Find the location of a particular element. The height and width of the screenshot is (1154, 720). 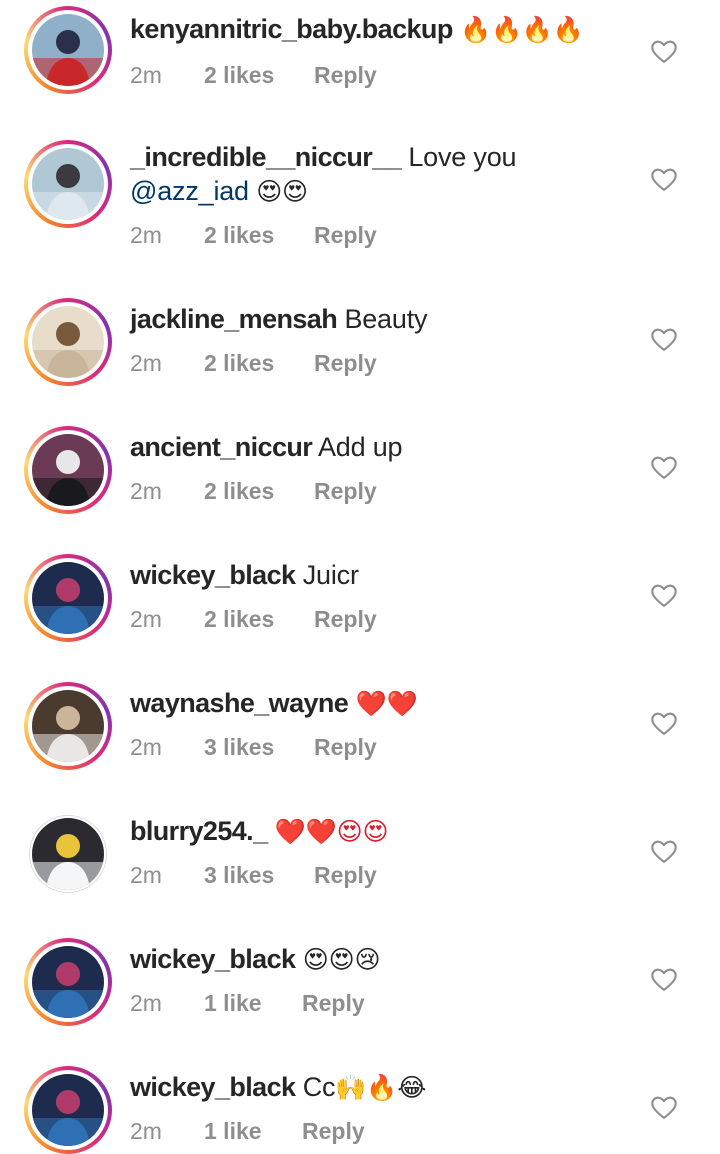

comment-emoji: 🔥🔥🔥🔥 is located at coordinates (522, 29).